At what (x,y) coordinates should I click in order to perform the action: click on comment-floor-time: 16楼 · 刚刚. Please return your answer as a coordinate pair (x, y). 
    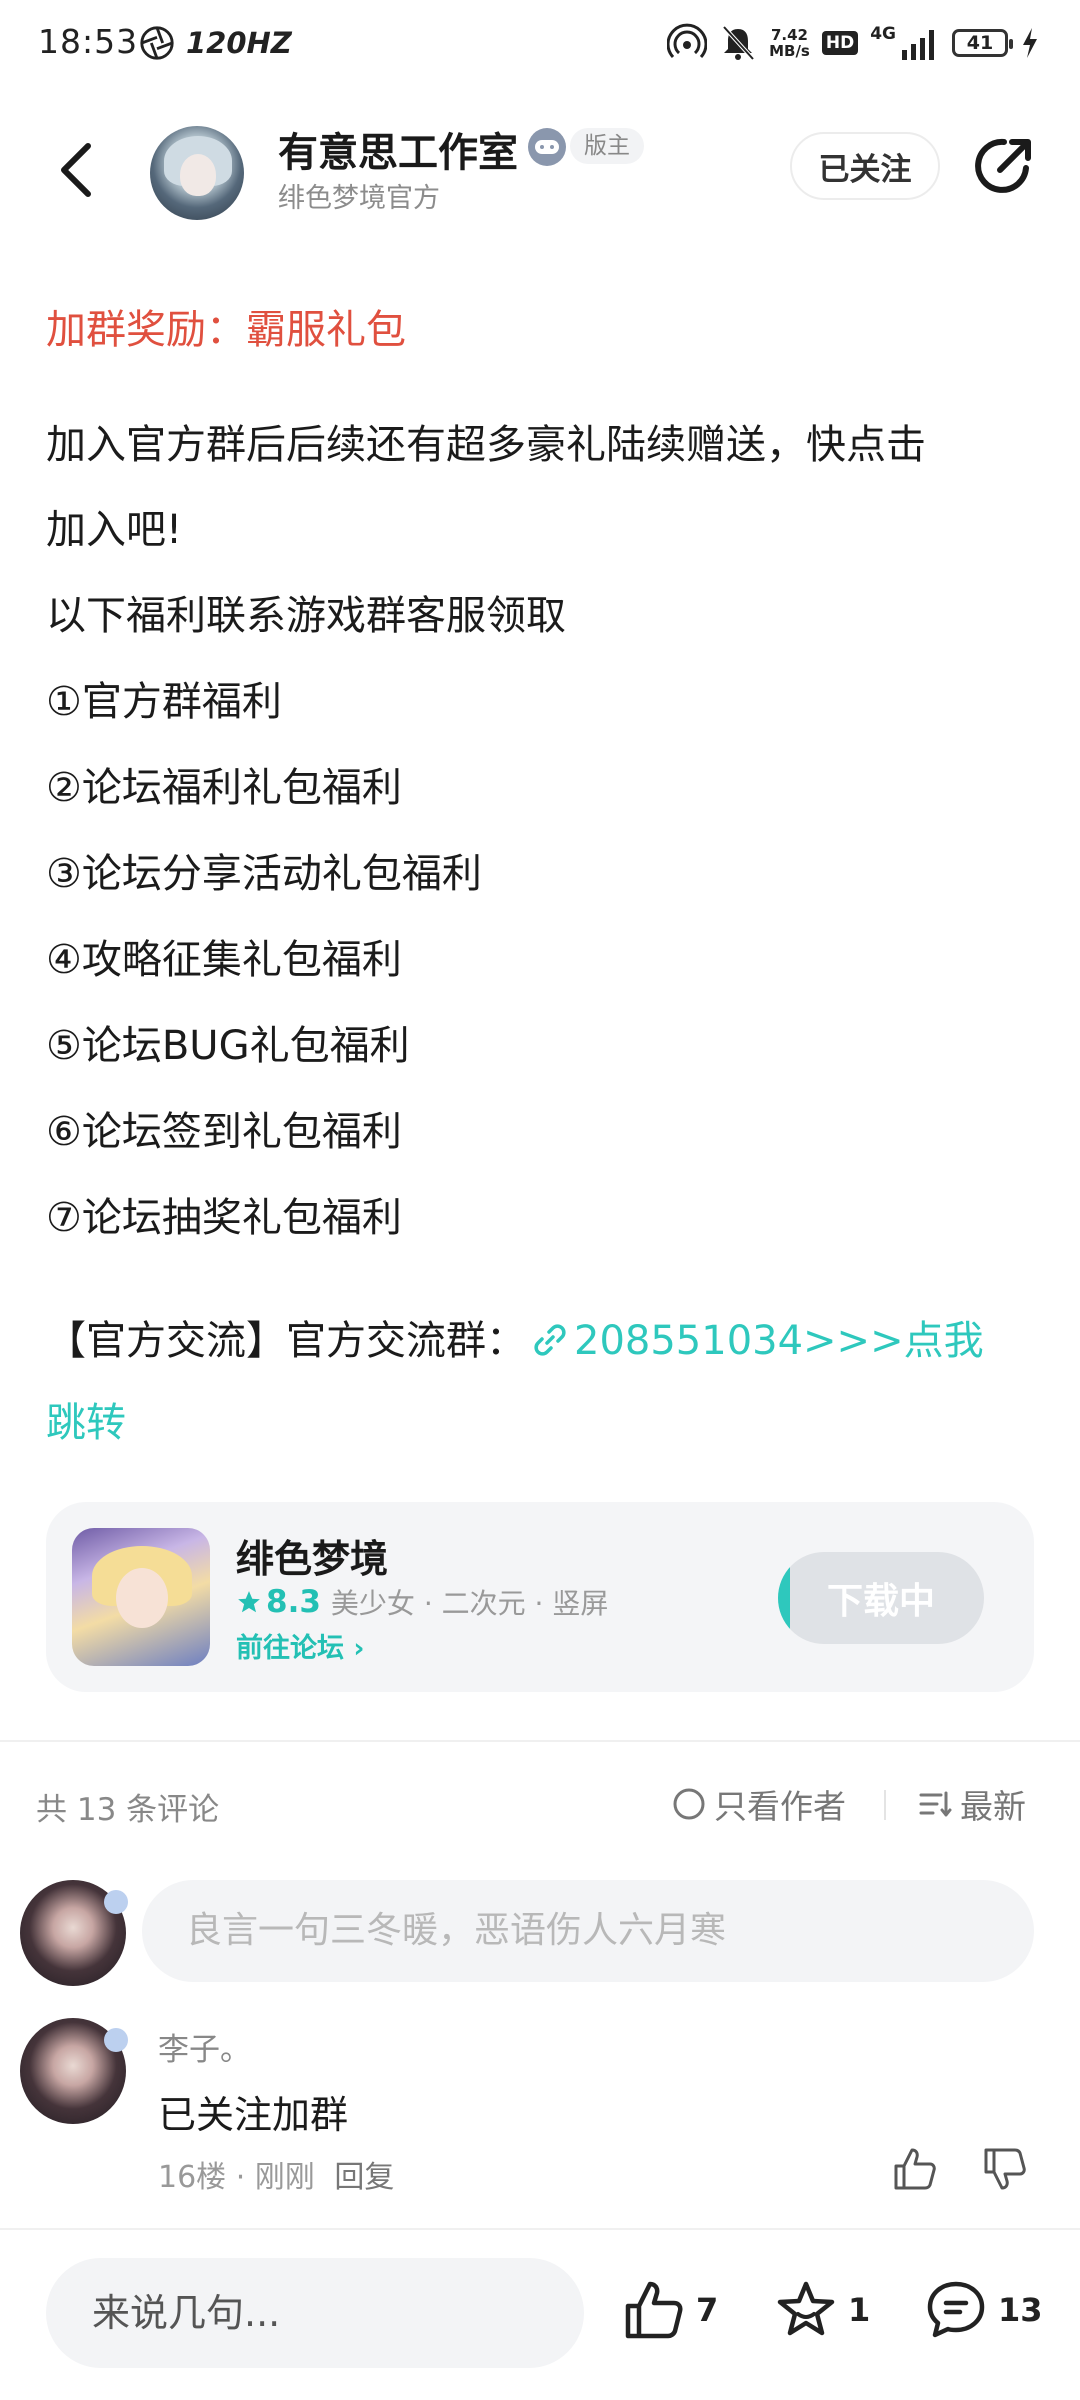
    Looking at the image, I should click on (236, 2177).